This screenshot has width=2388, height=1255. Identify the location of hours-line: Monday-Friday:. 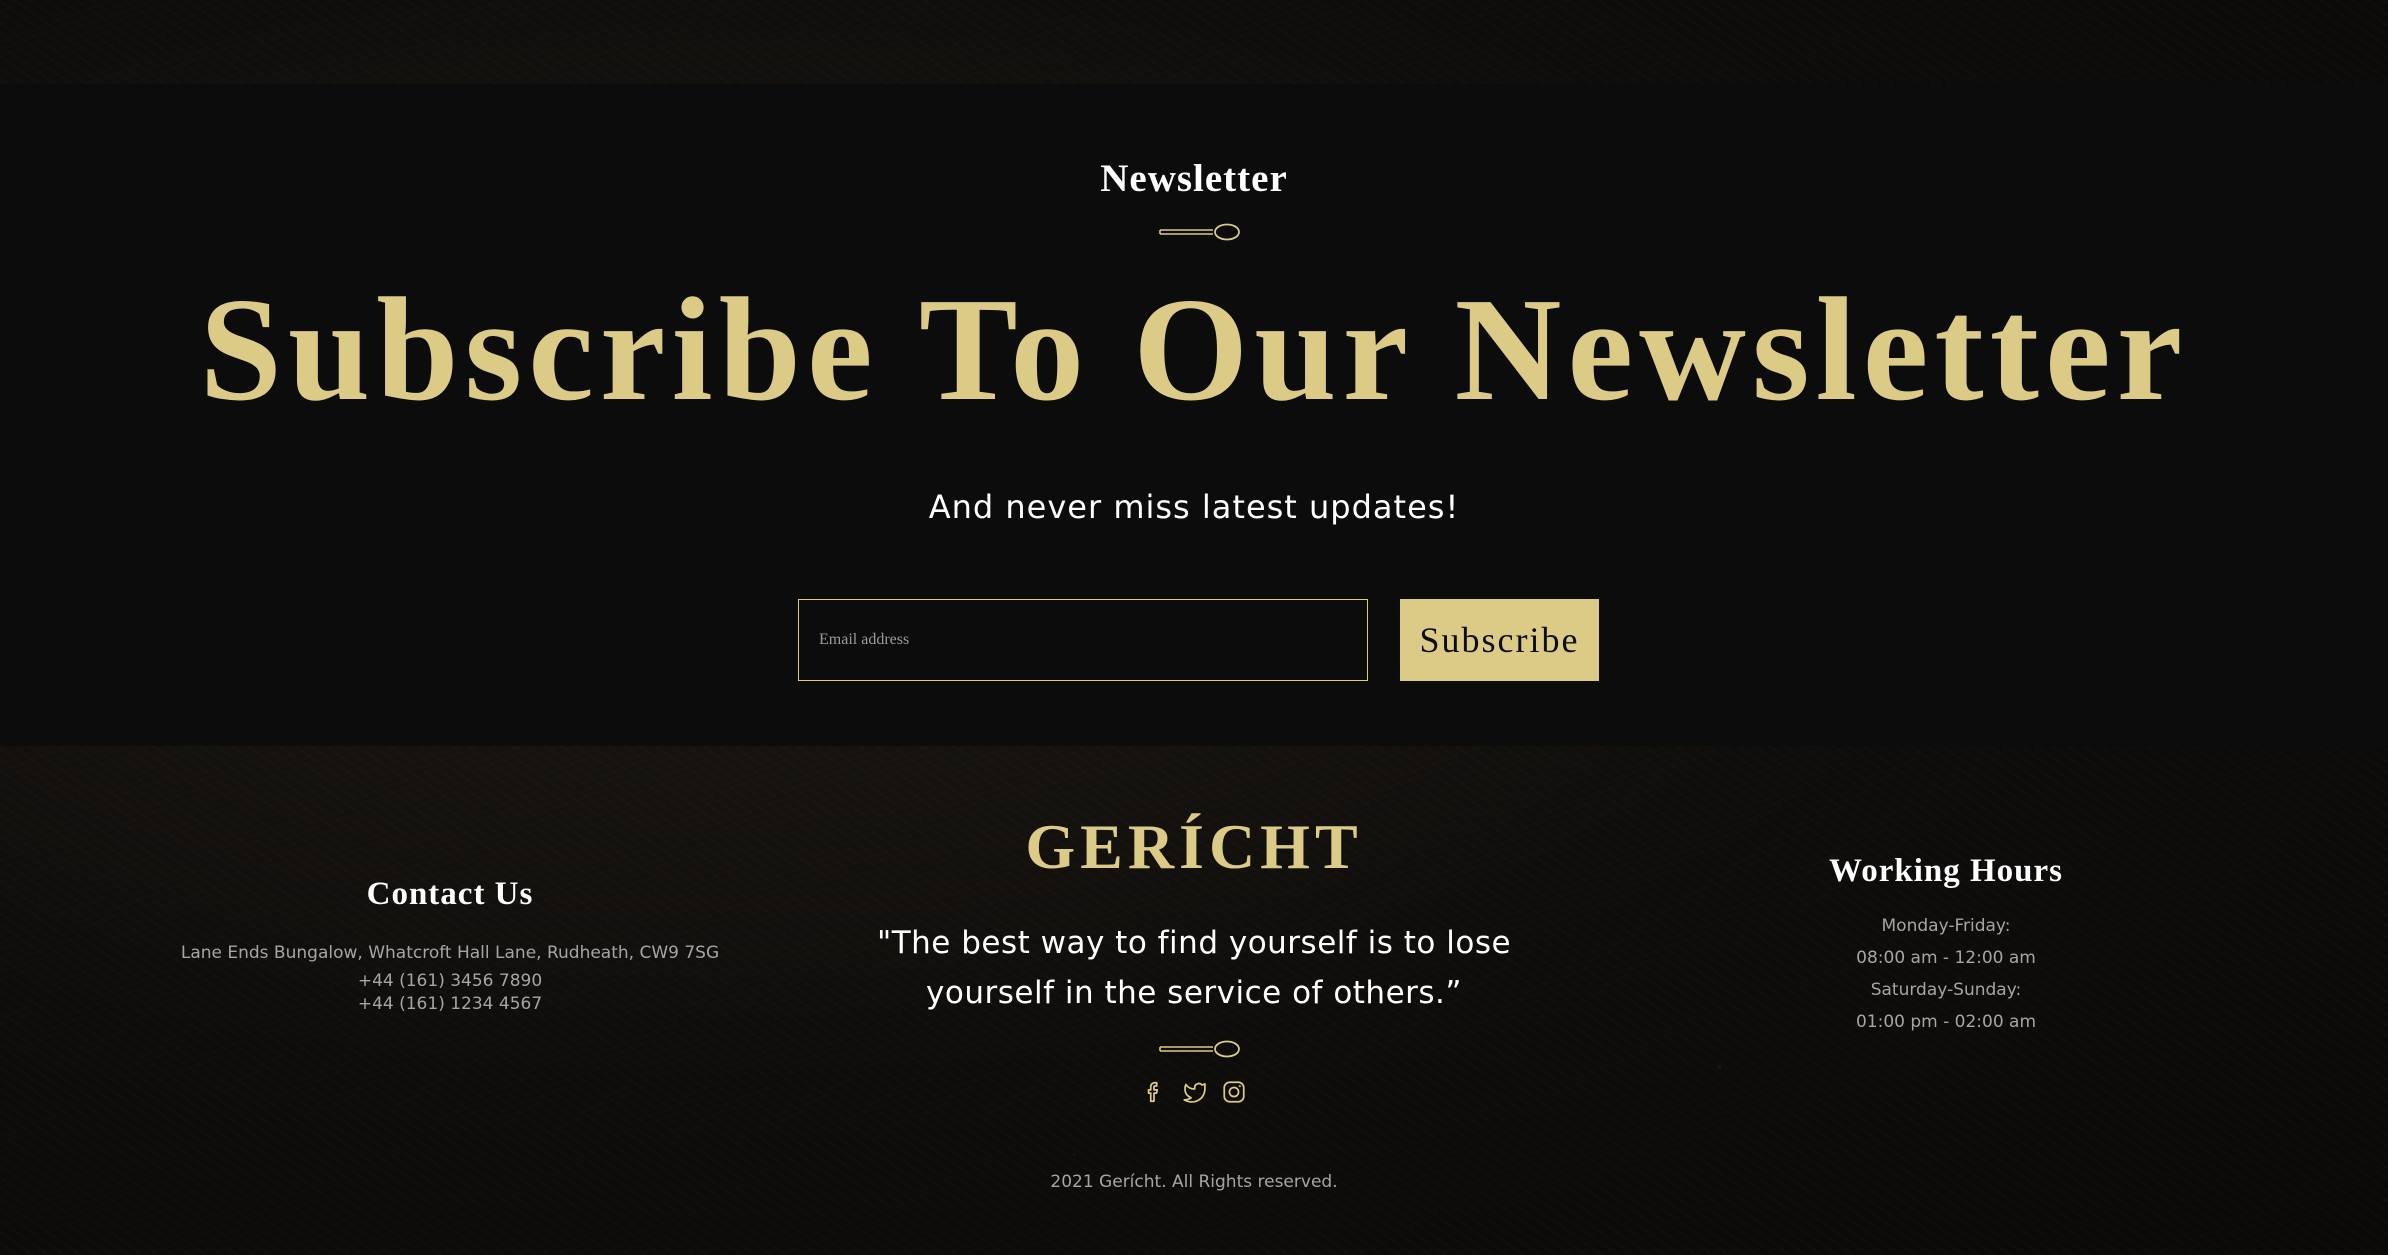
(1946, 926).